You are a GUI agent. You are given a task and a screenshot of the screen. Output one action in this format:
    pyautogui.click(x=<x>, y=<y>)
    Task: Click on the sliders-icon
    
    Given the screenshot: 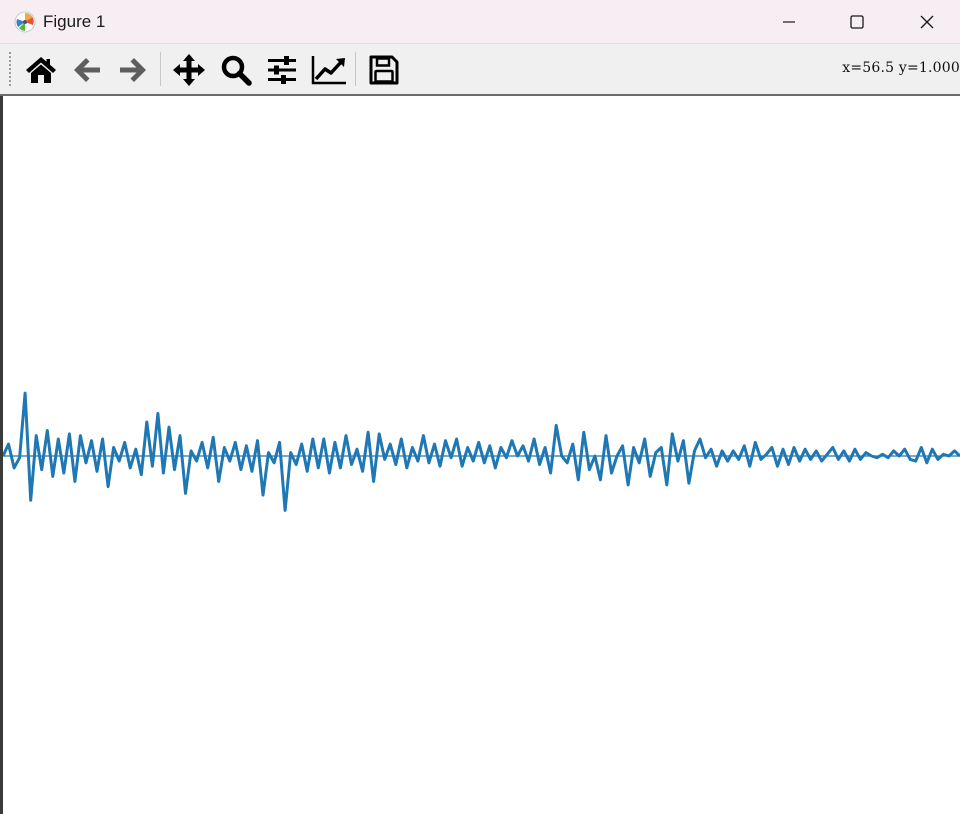 What is the action you would take?
    pyautogui.click(x=282, y=70)
    